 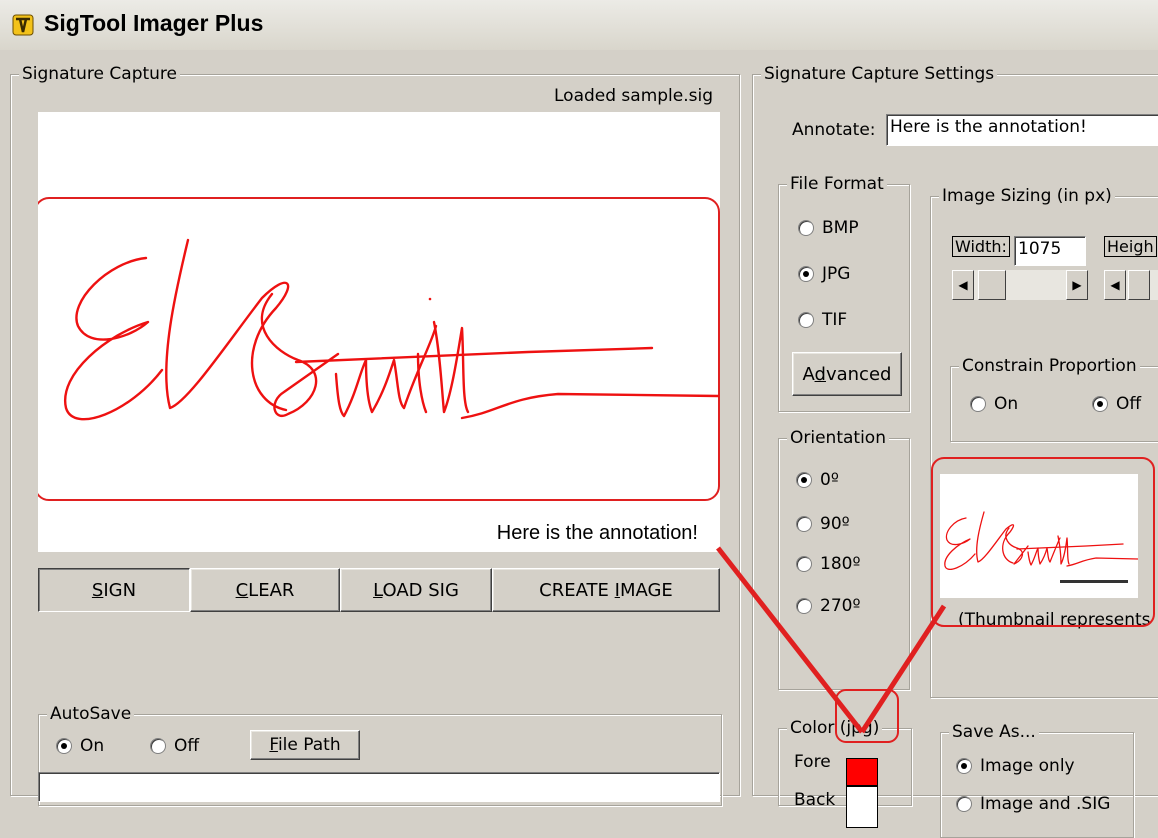 I want to click on thumbnail-preview, so click(x=1039, y=536).